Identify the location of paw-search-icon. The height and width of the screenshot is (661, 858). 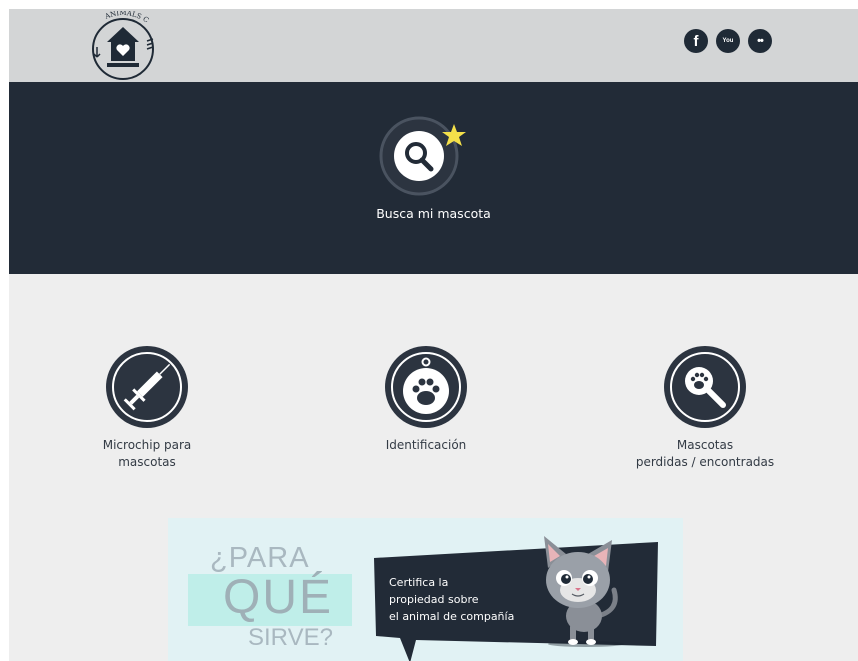
(705, 387).